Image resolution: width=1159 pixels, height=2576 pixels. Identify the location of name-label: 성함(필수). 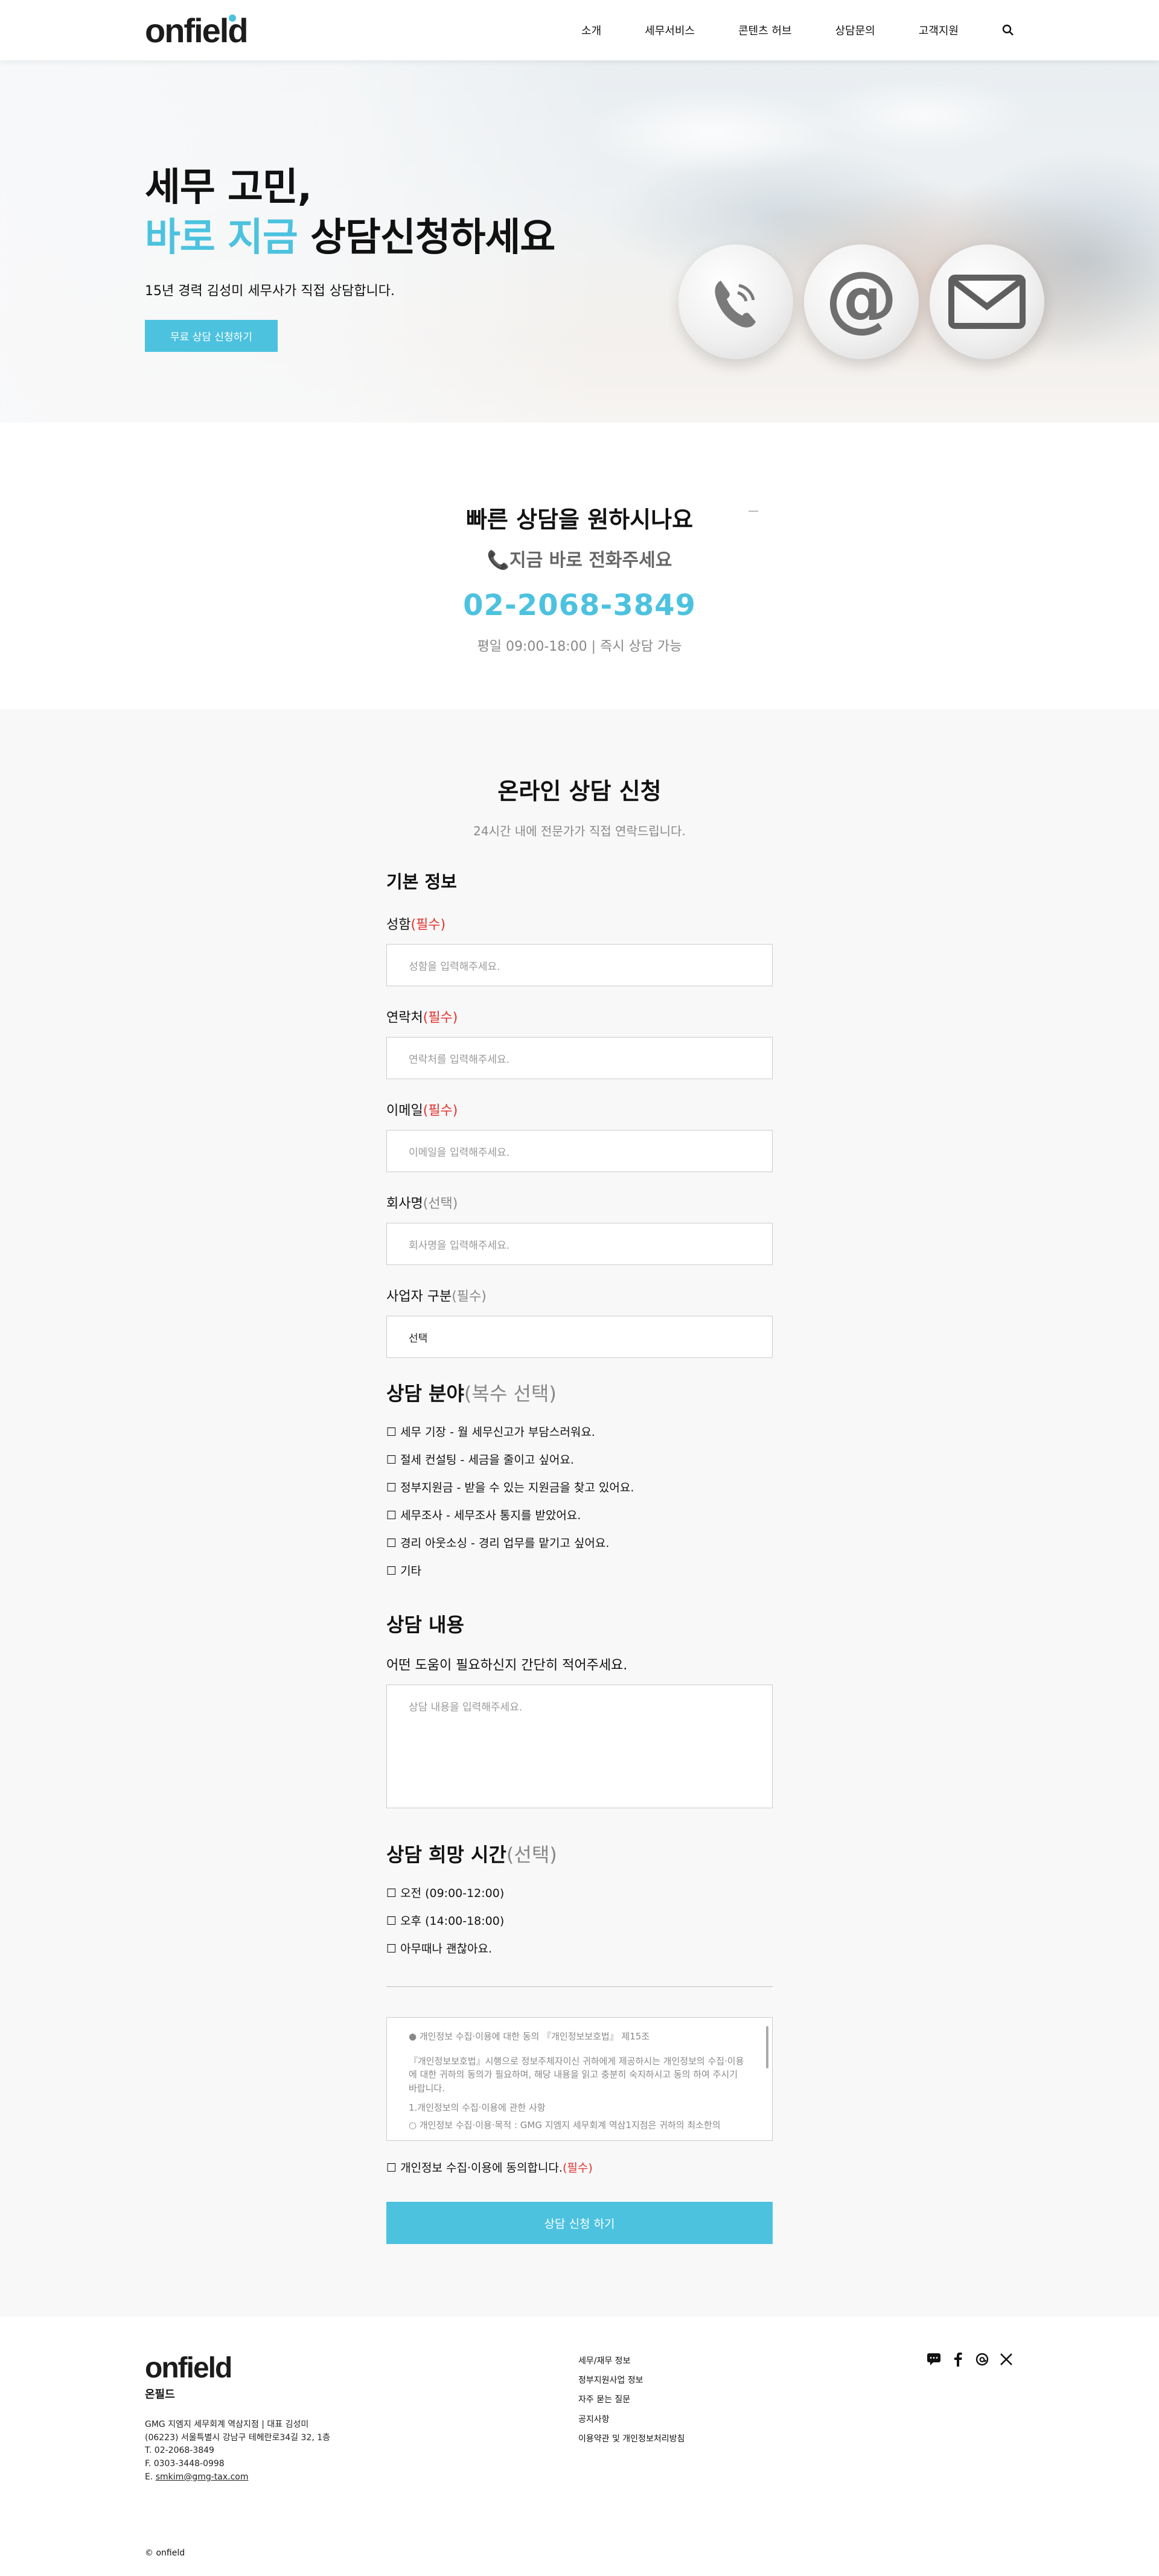
(416, 925).